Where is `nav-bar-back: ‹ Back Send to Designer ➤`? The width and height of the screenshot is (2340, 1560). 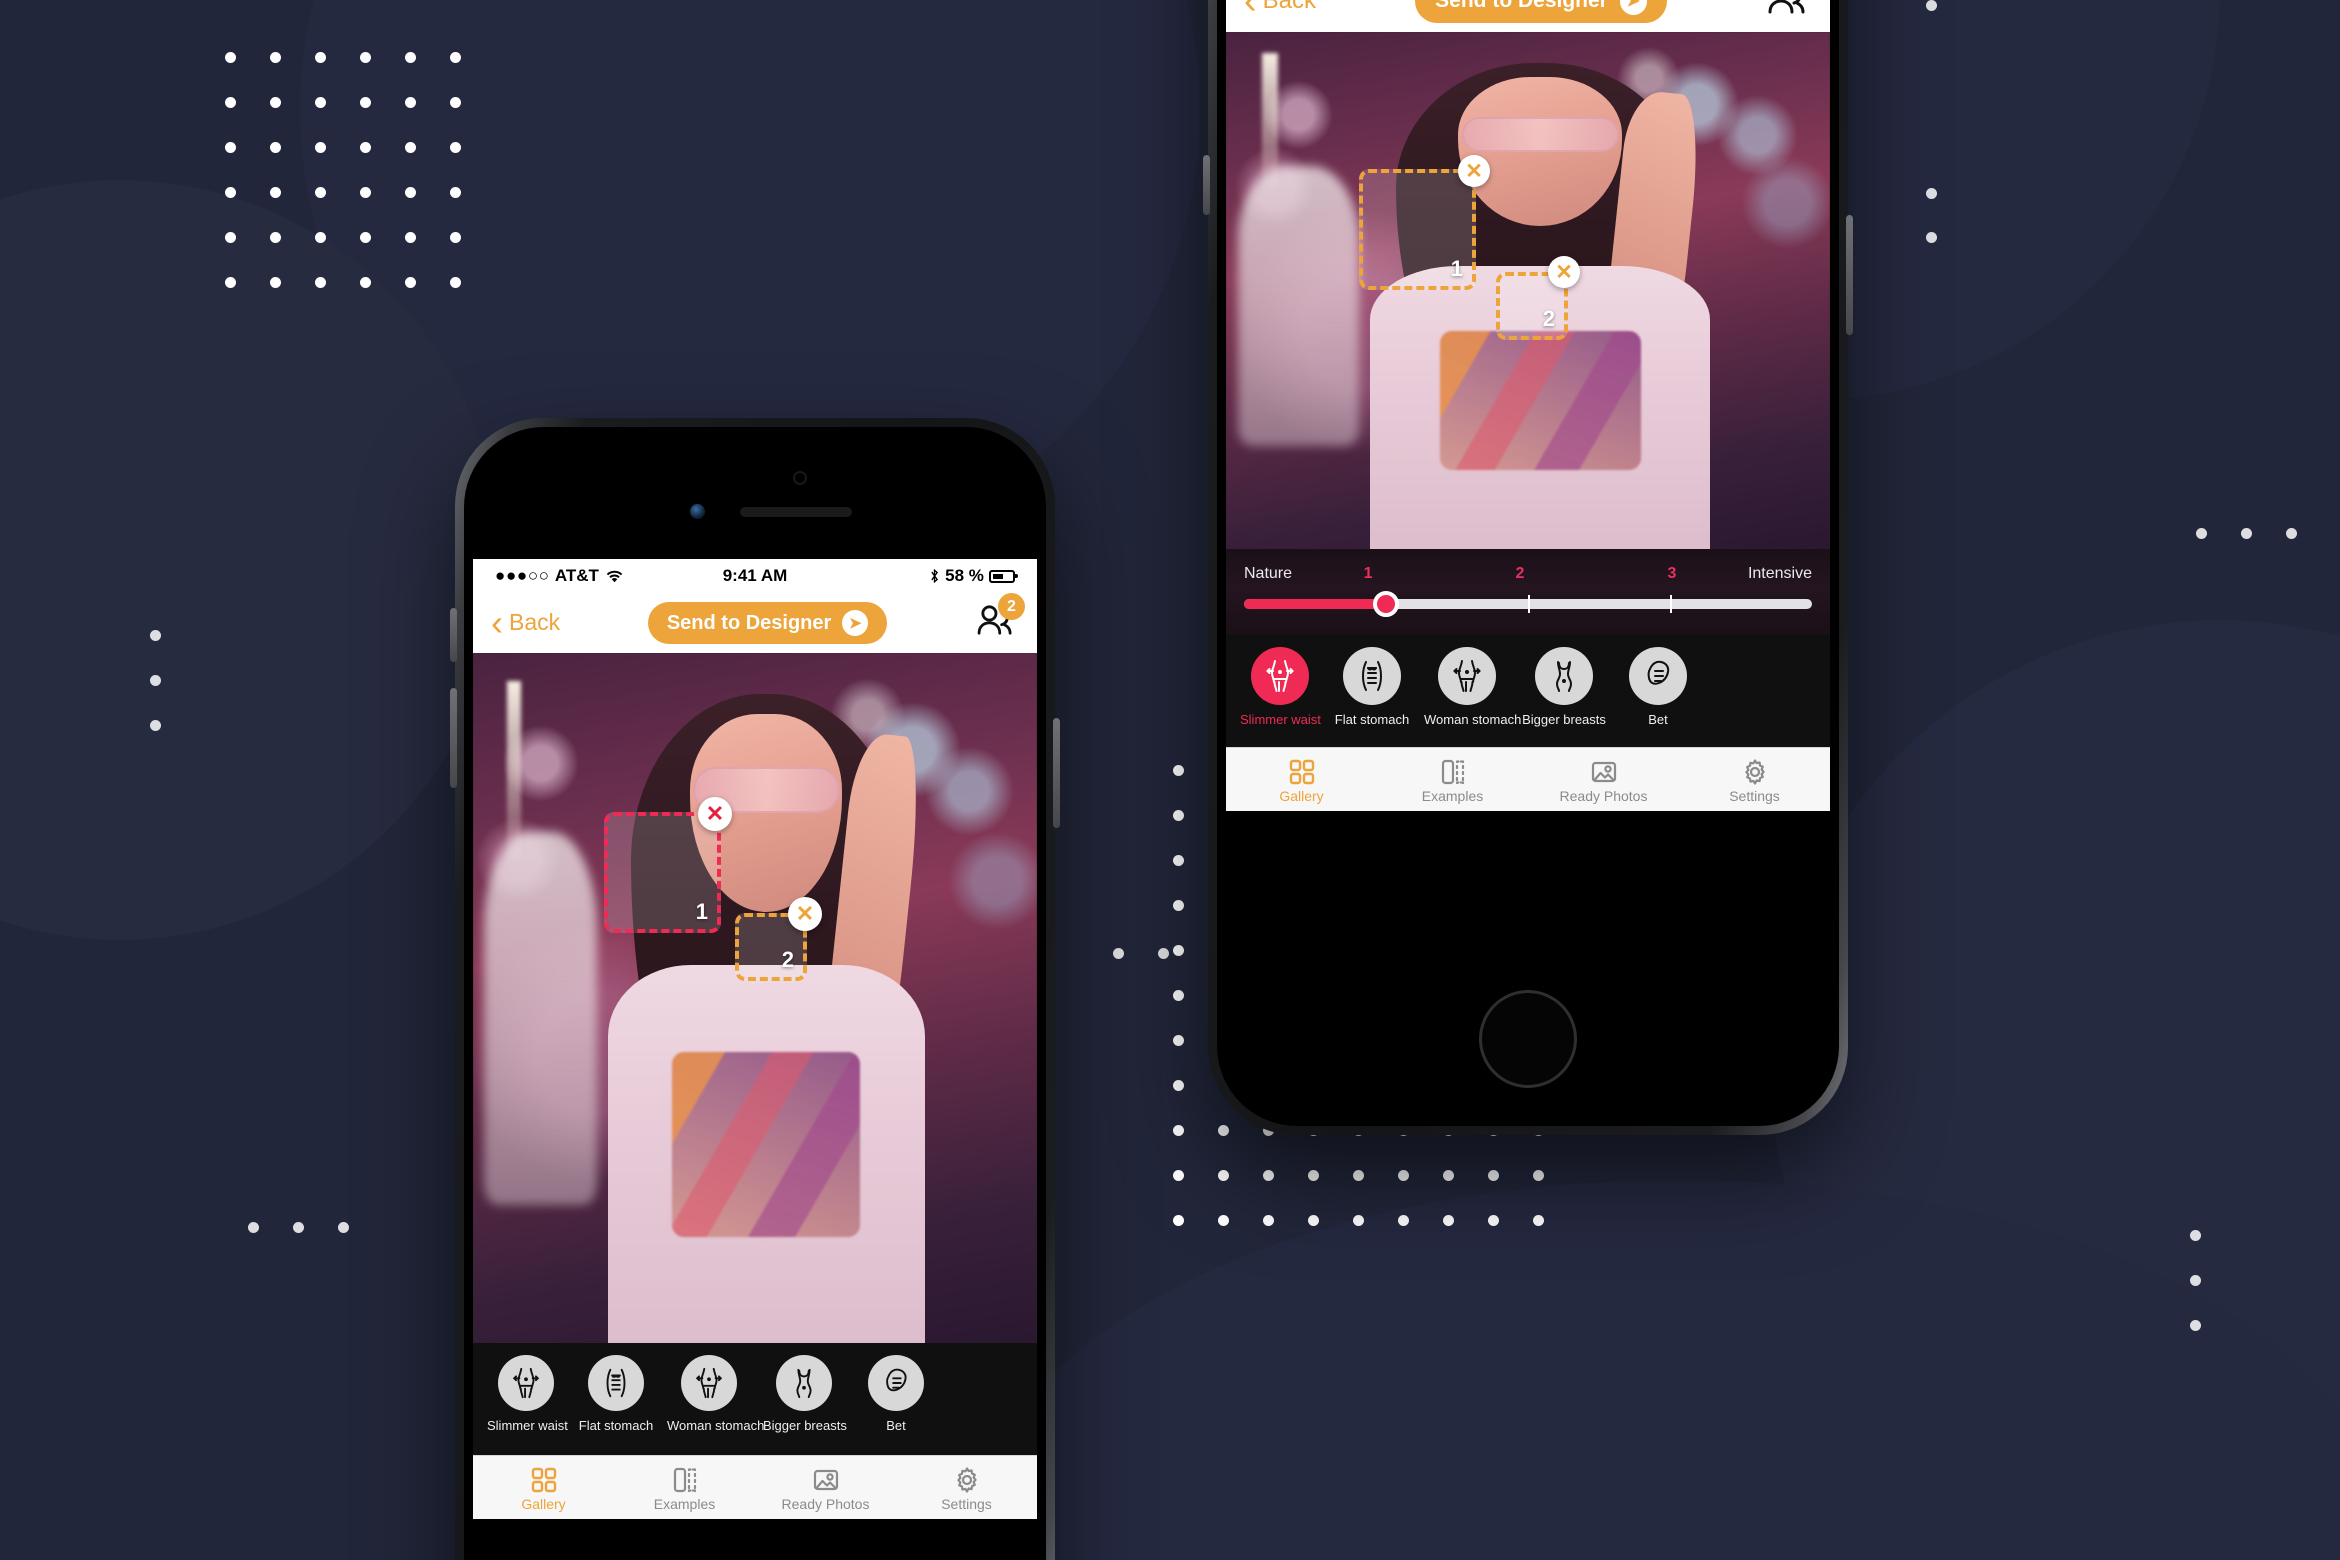
nav-bar-back: ‹ Back Send to Designer ➤ is located at coordinates (1528, 16).